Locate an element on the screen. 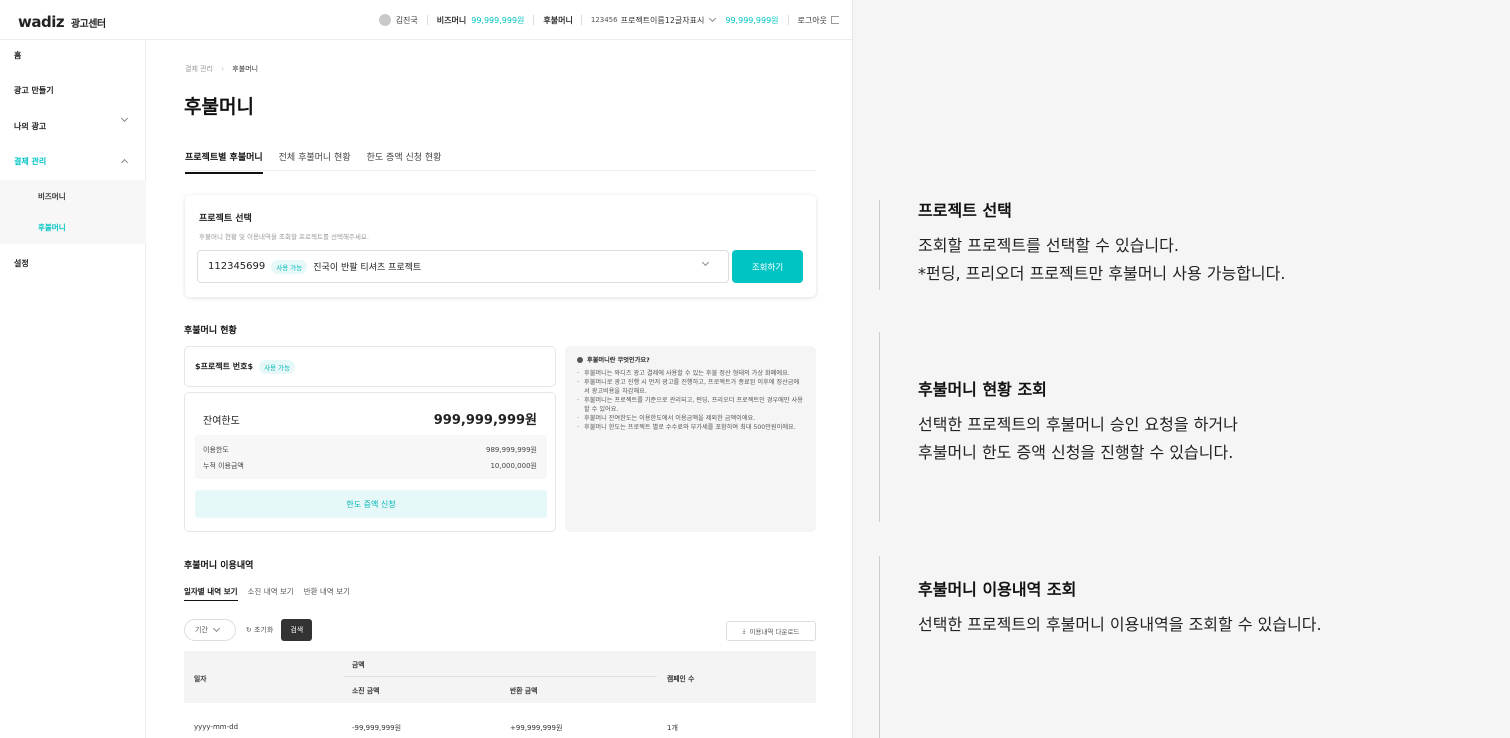  cell-spent: -99,999,999원 is located at coordinates (377, 728).